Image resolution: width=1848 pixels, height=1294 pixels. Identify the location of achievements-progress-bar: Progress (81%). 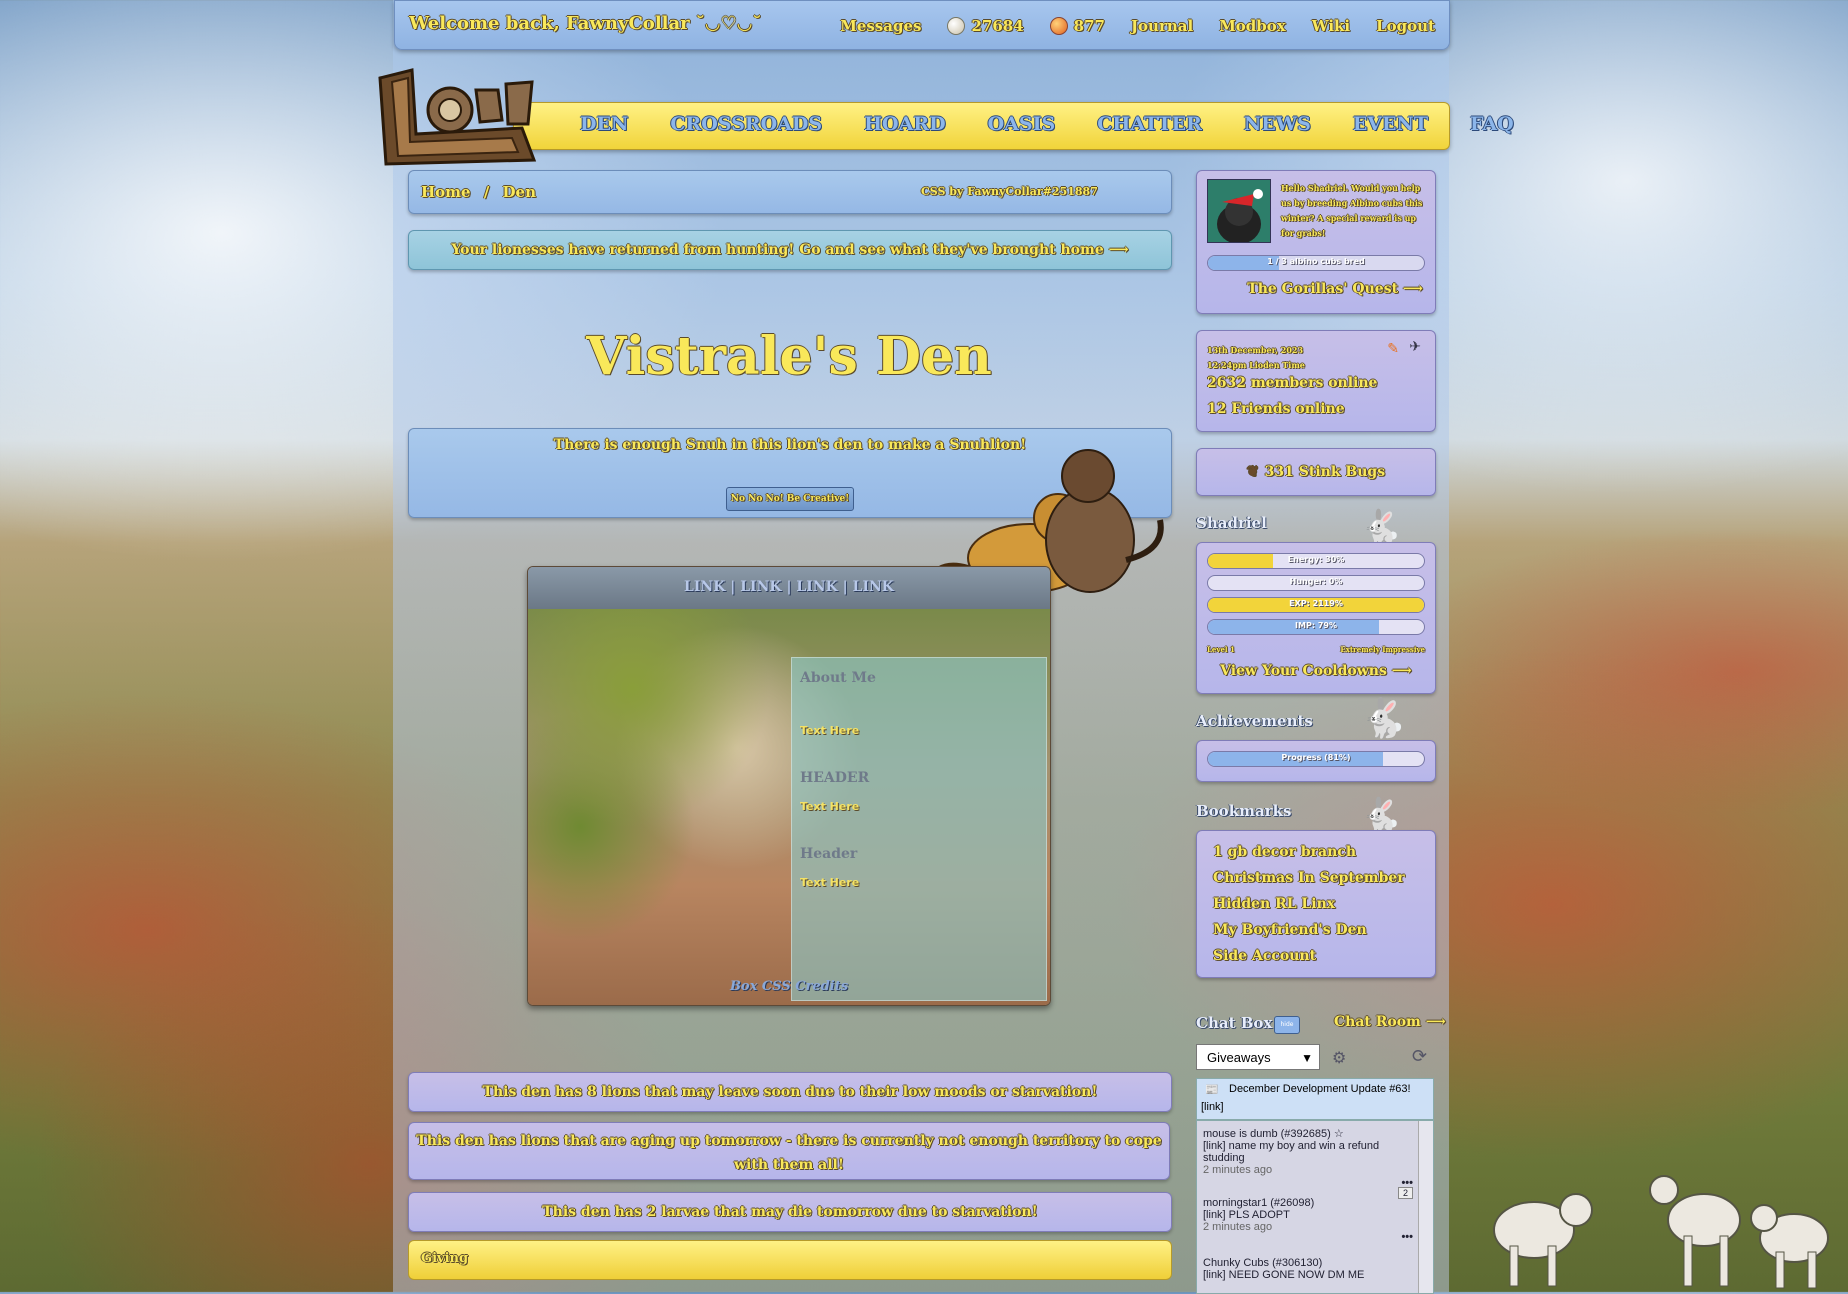
(1316, 759).